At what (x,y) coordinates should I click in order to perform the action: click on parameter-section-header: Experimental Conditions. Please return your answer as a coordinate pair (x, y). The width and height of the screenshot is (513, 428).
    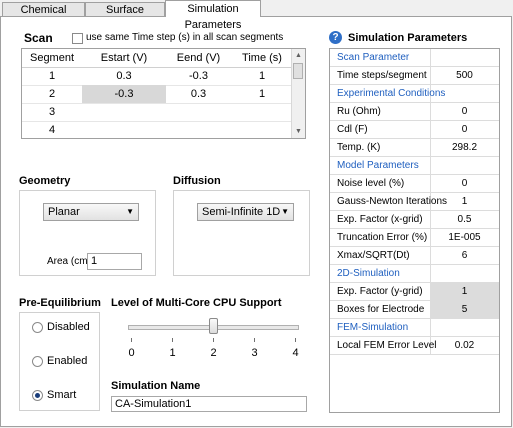
    Looking at the image, I should click on (414, 94).